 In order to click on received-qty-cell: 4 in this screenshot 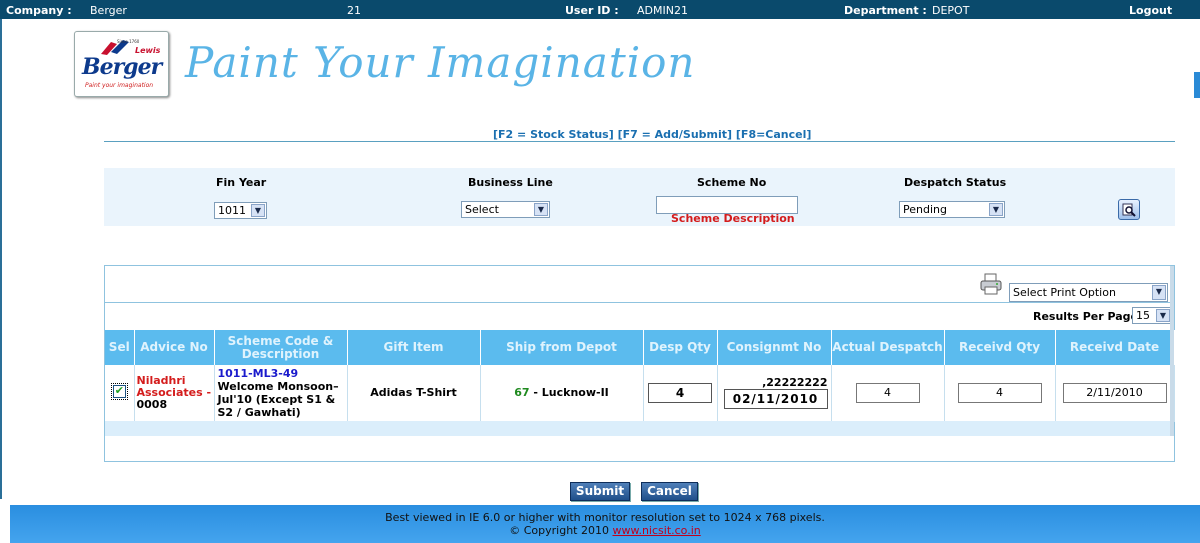, I will do `click(1000, 393)`.